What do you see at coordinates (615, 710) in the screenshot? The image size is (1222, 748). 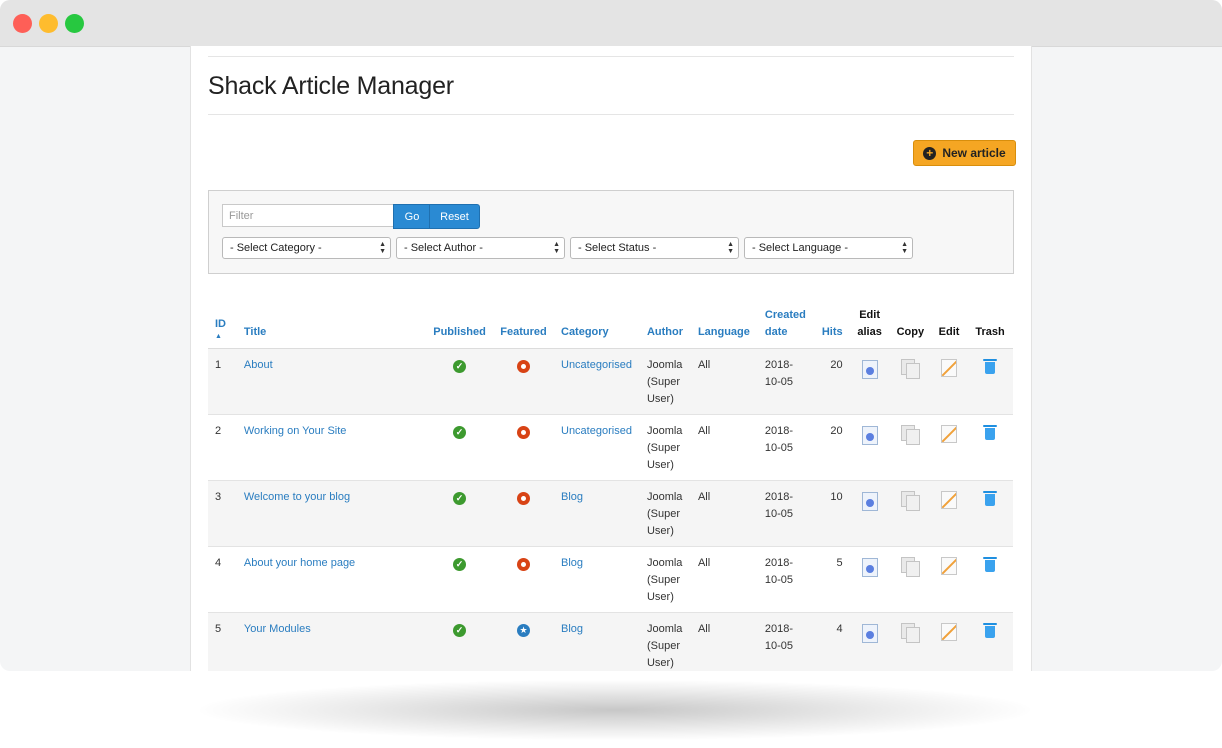 I see `window-shadow` at bounding box center [615, 710].